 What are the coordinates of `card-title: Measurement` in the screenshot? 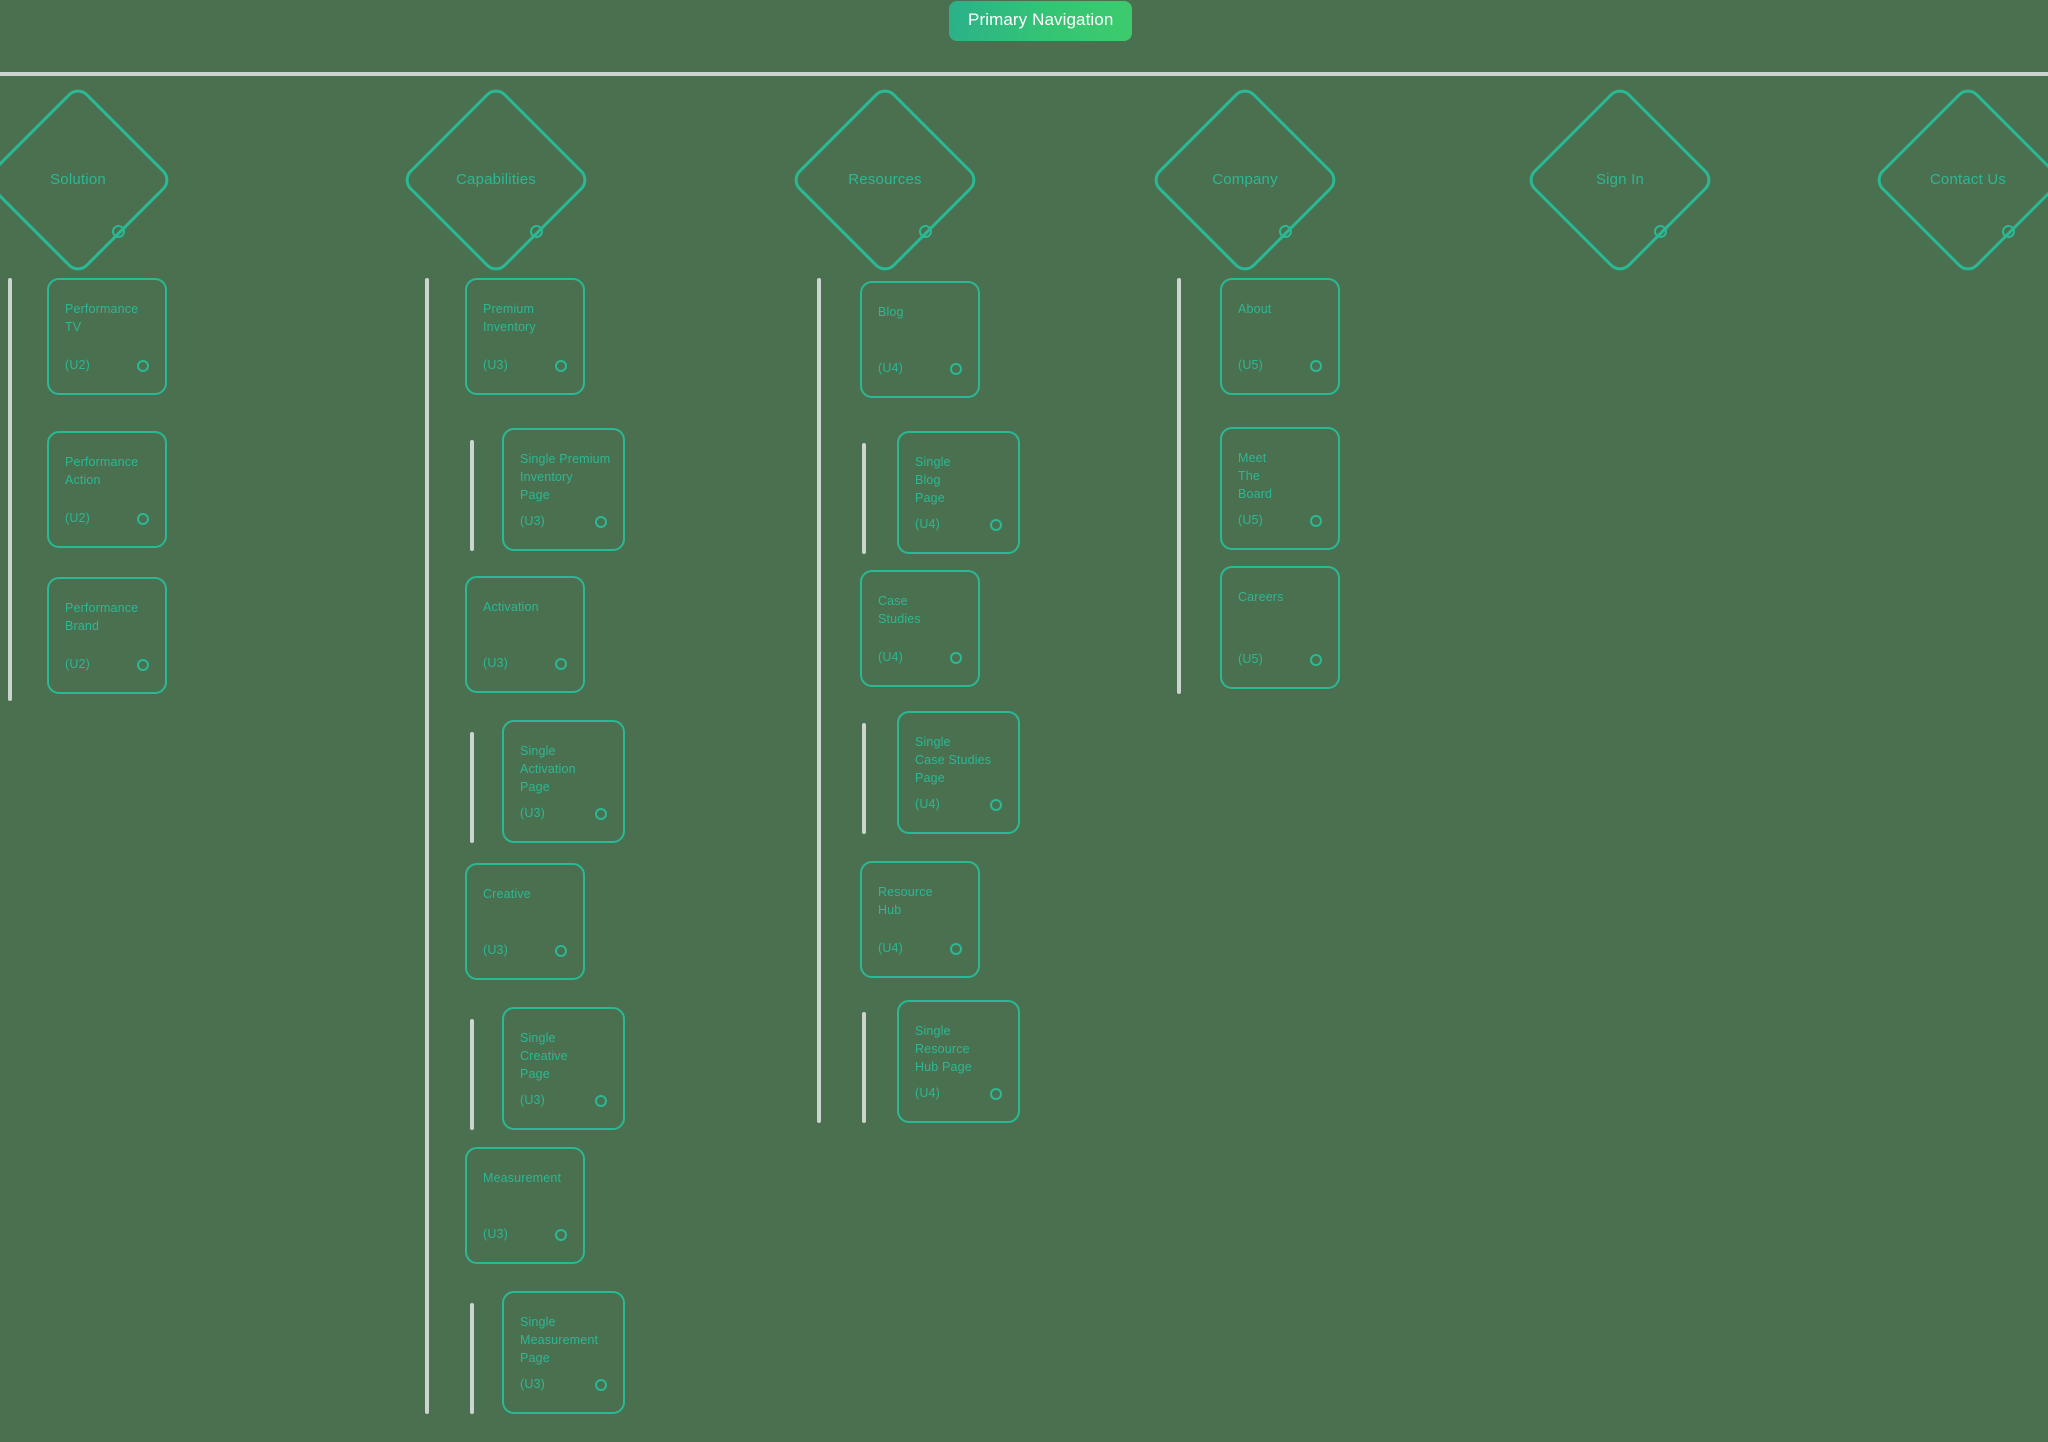 It's located at (522, 1178).